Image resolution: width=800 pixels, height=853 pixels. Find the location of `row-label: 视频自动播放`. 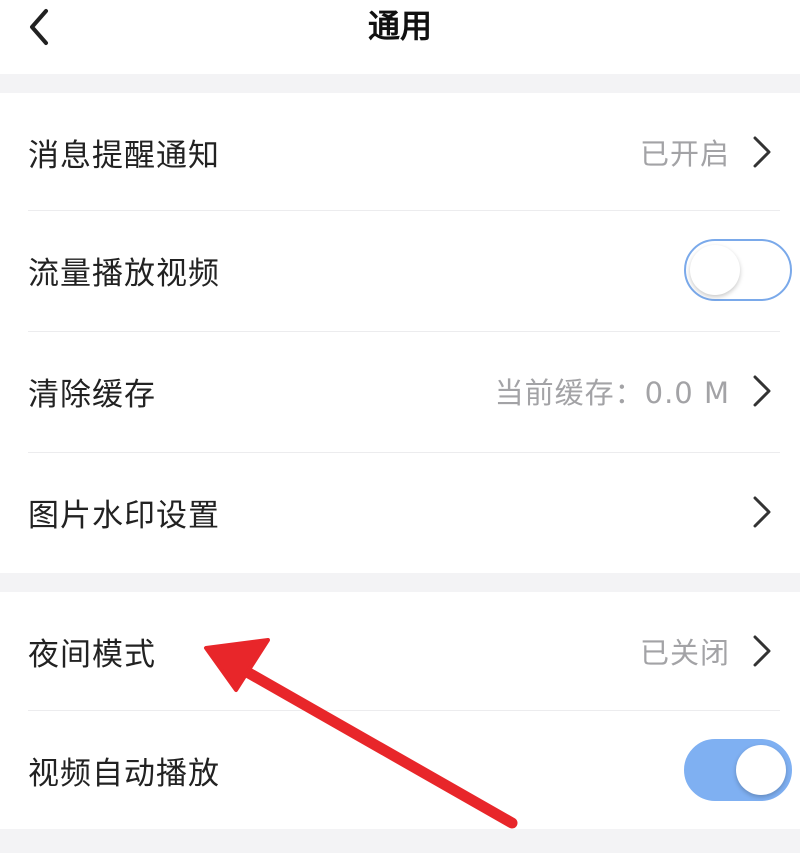

row-label: 视频自动播放 is located at coordinates (124, 773).